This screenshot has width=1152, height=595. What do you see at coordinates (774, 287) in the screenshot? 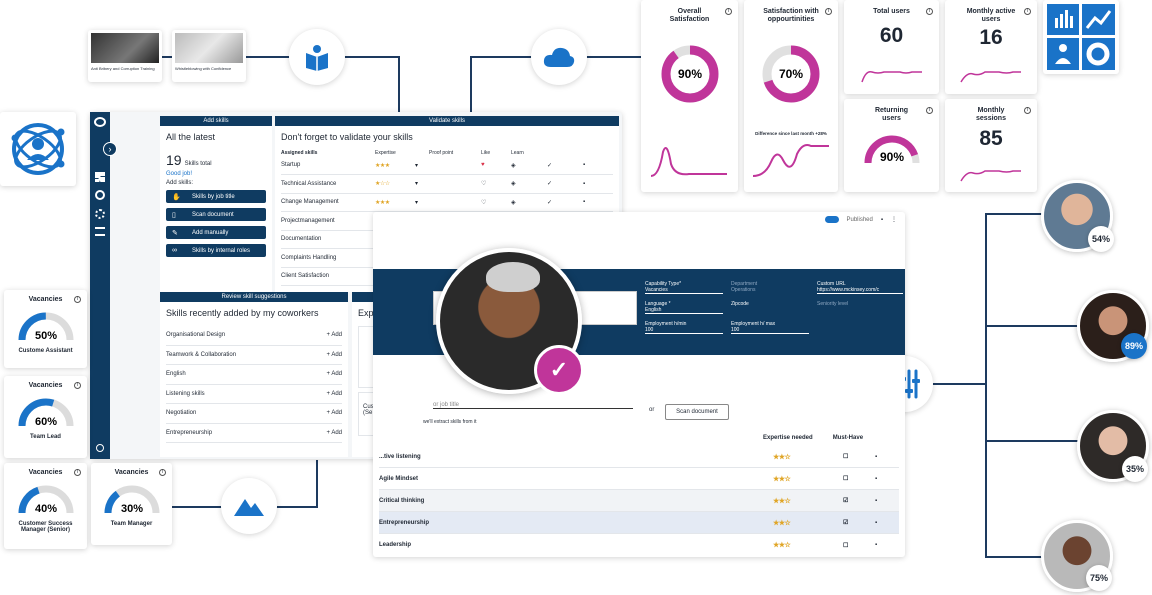
I see `department-field: Department Operations` at bounding box center [774, 287].